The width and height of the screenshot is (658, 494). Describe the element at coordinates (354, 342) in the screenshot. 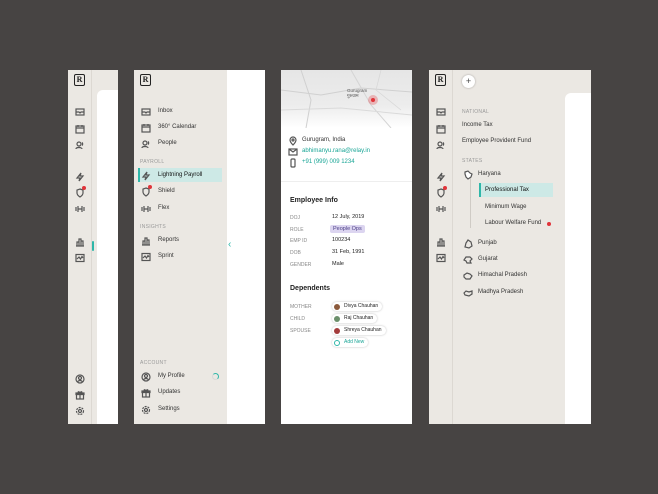

I see `add-new-label: Add New` at that location.